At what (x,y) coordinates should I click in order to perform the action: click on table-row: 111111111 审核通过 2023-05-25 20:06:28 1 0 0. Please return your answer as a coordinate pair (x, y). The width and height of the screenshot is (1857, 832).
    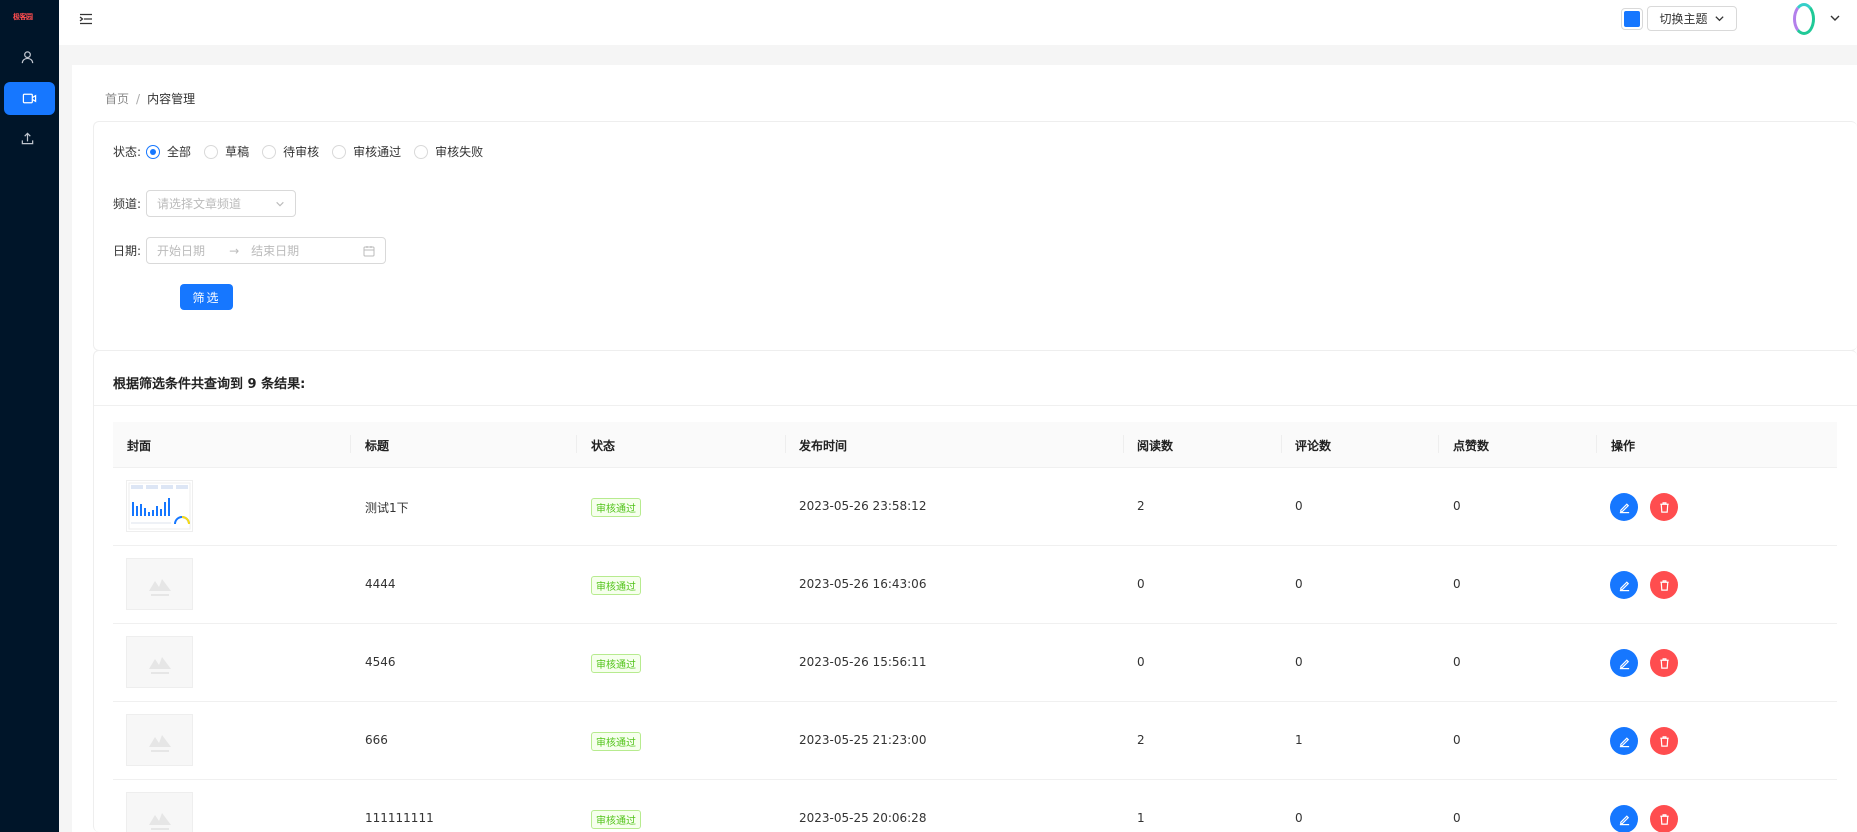
    Looking at the image, I should click on (975, 806).